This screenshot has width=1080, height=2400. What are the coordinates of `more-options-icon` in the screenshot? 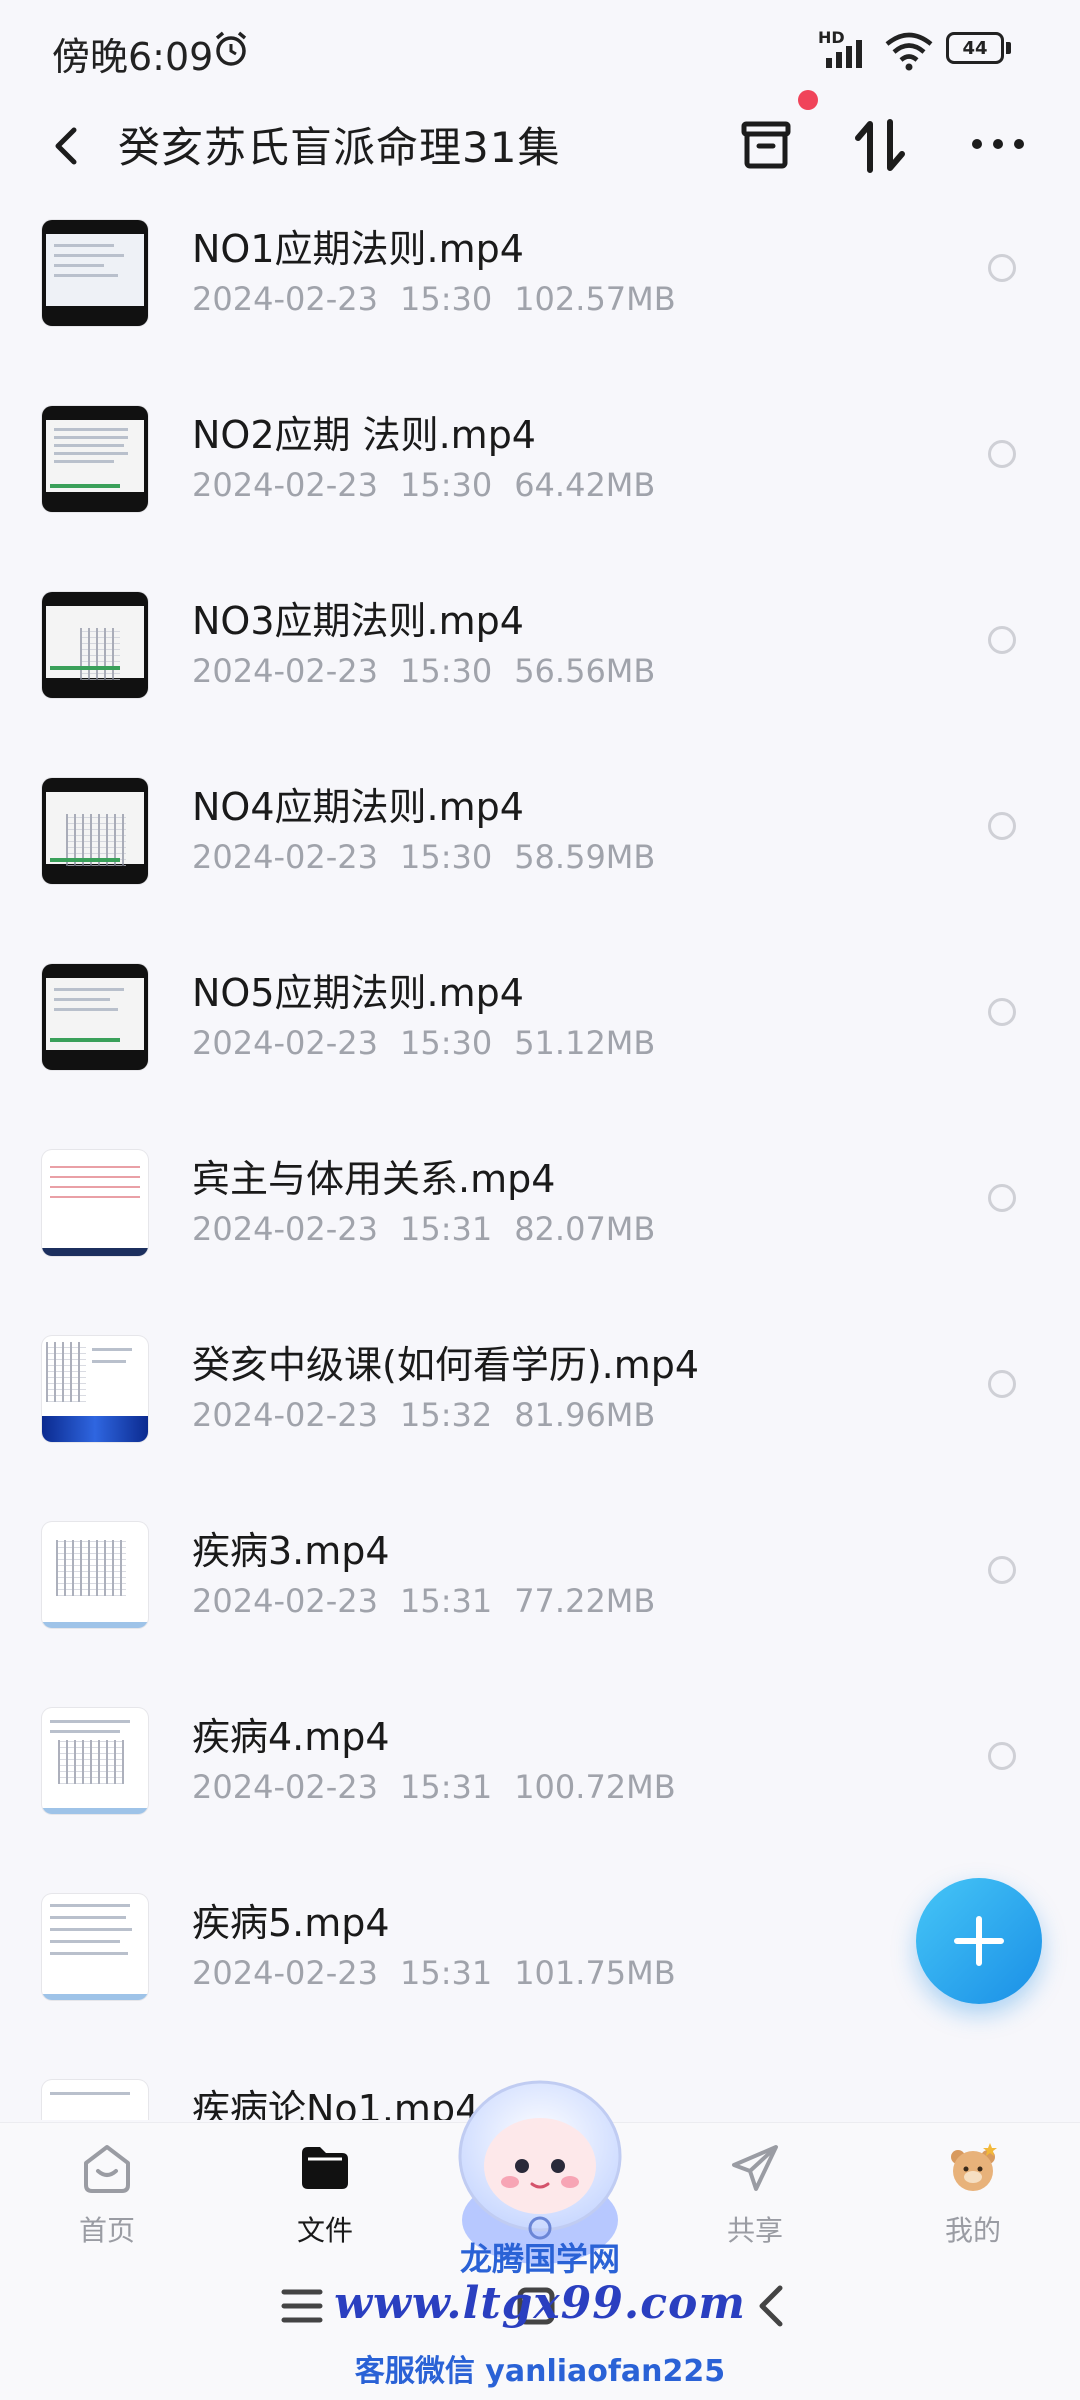 It's located at (998, 144).